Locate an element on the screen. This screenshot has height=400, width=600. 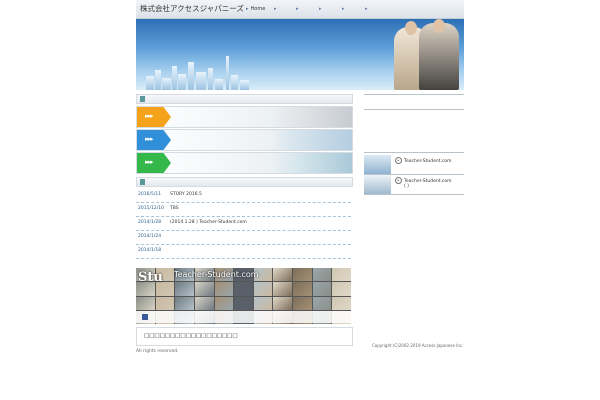
banner-1: ▸▸▸ is located at coordinates (244, 117).